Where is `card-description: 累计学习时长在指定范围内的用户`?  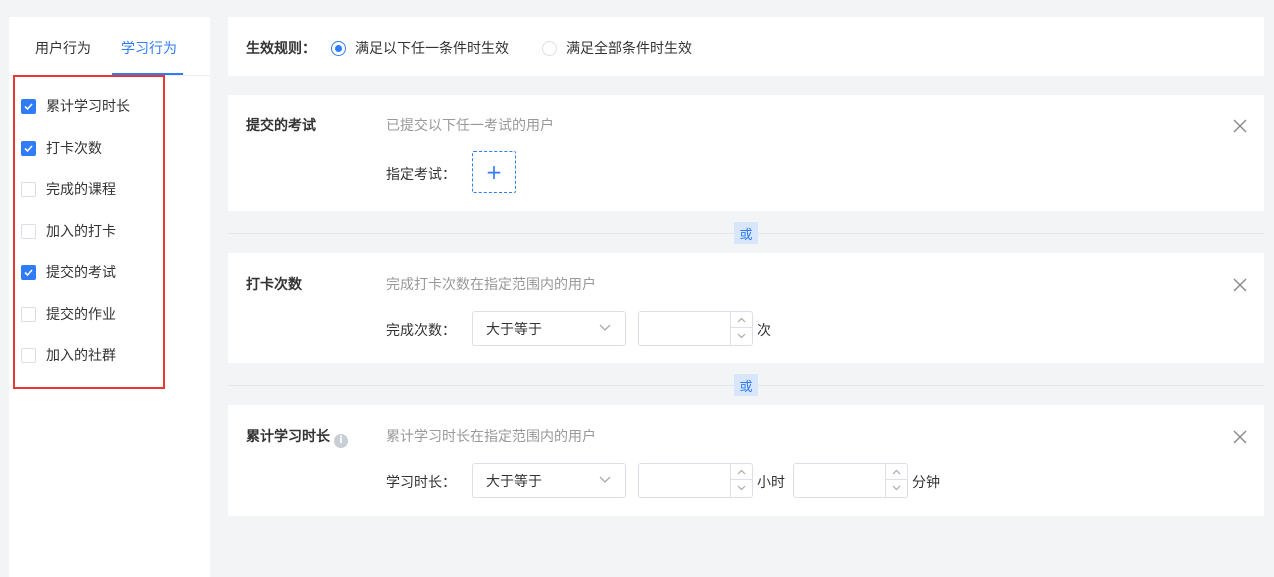
card-description: 累计学习时长在指定范围内的用户 is located at coordinates (491, 437).